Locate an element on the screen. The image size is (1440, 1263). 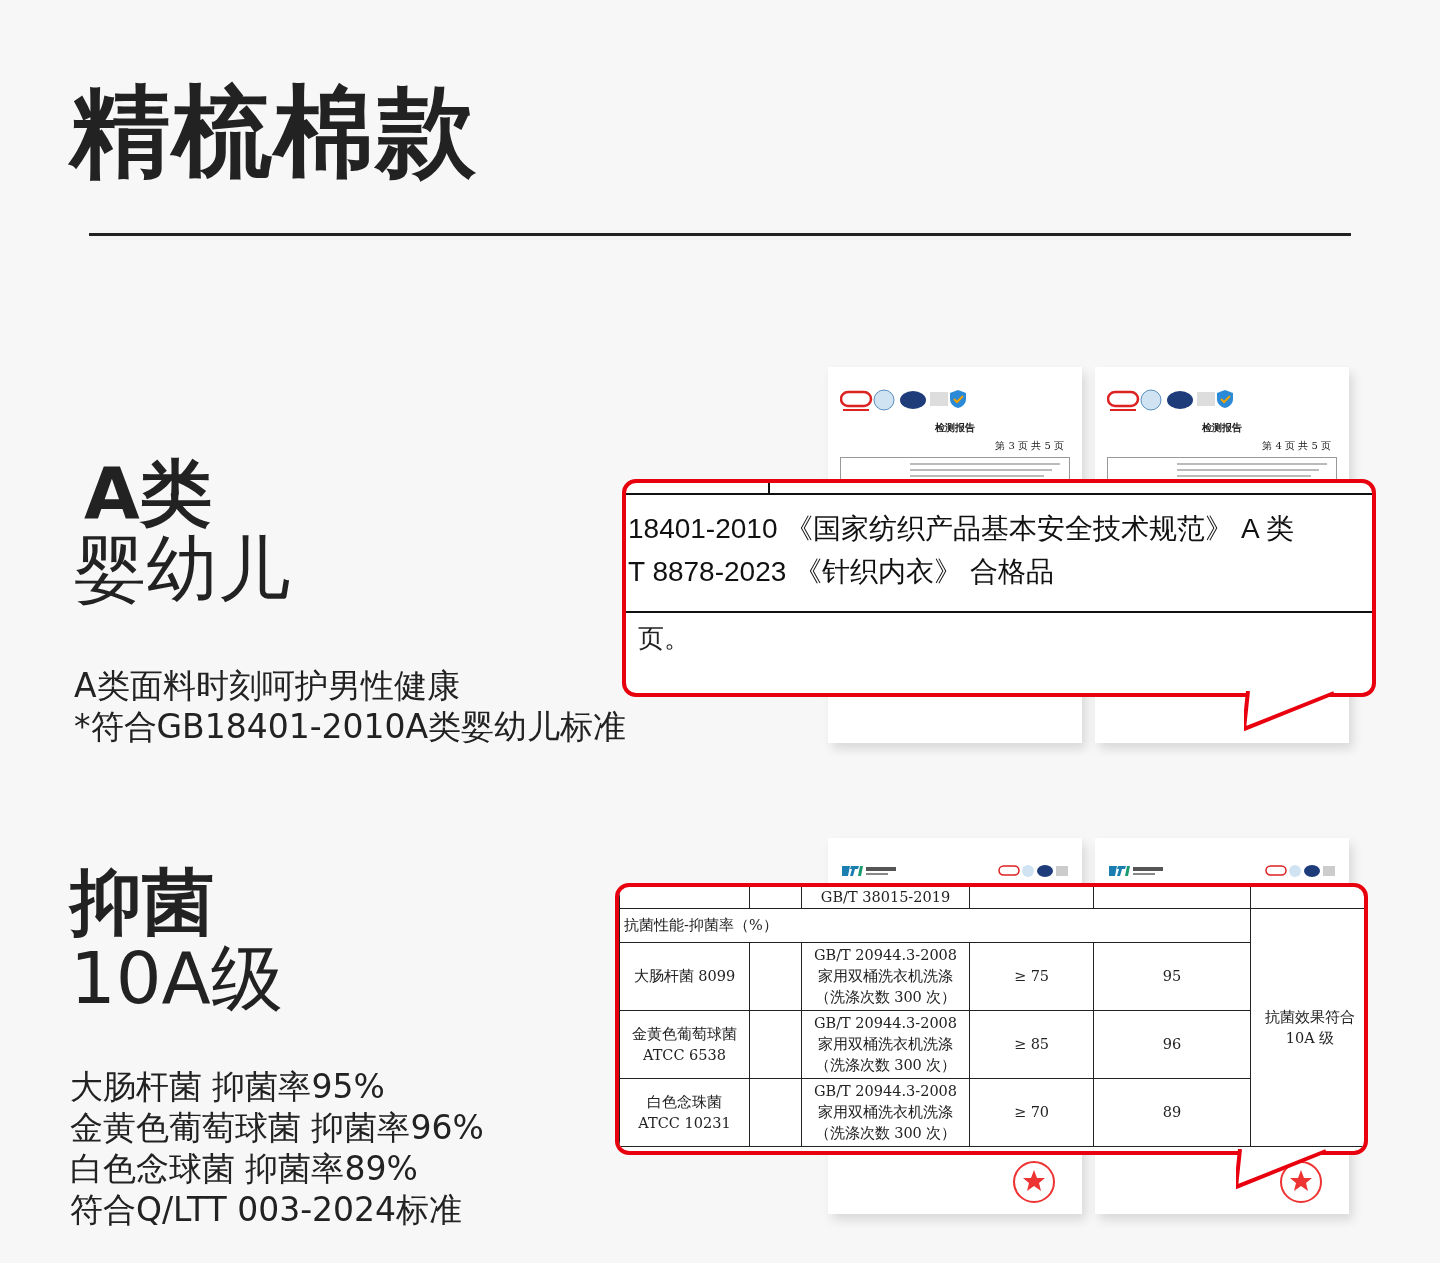
standard-text: T 8878-2023 《针织内衣》 合格品 is located at coordinates (841, 572).